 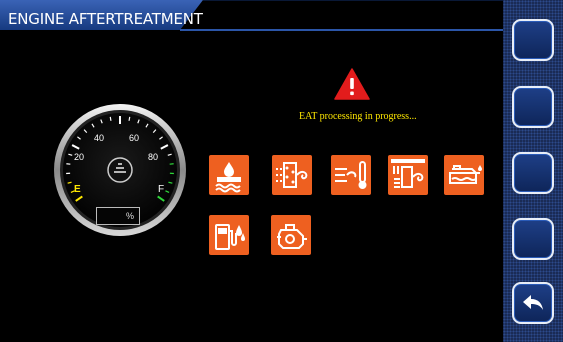 I want to click on gauge-center-icon, so click(x=120, y=170).